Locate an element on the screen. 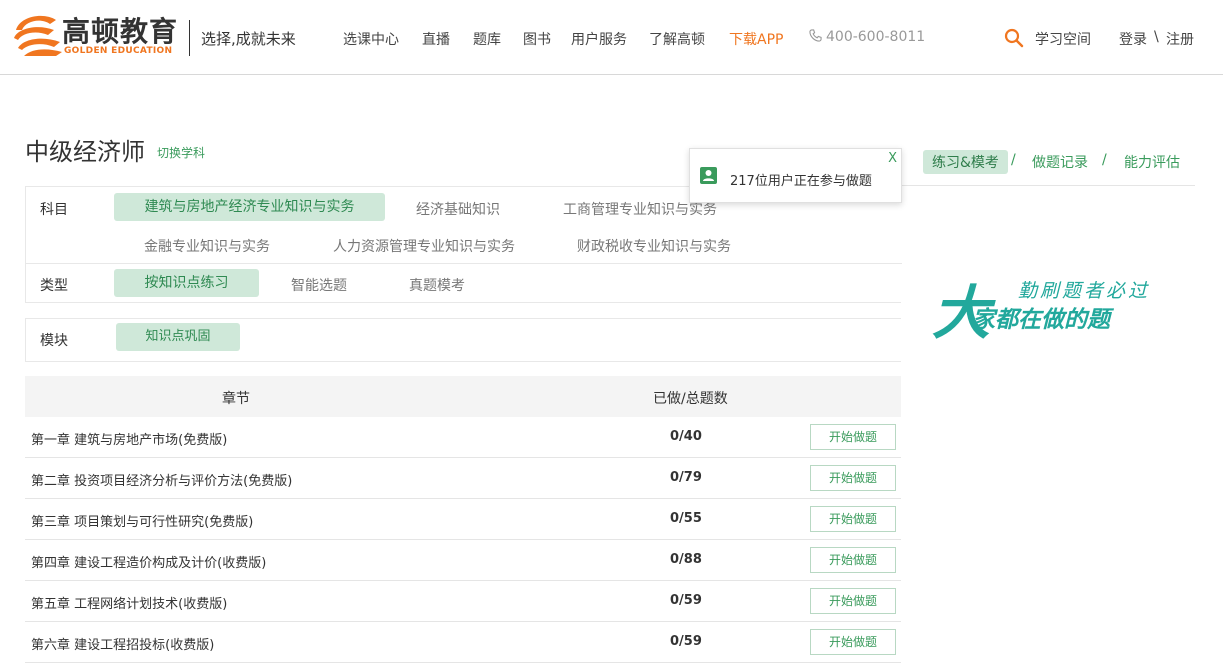  chapter-count: 0/88 is located at coordinates (686, 559).